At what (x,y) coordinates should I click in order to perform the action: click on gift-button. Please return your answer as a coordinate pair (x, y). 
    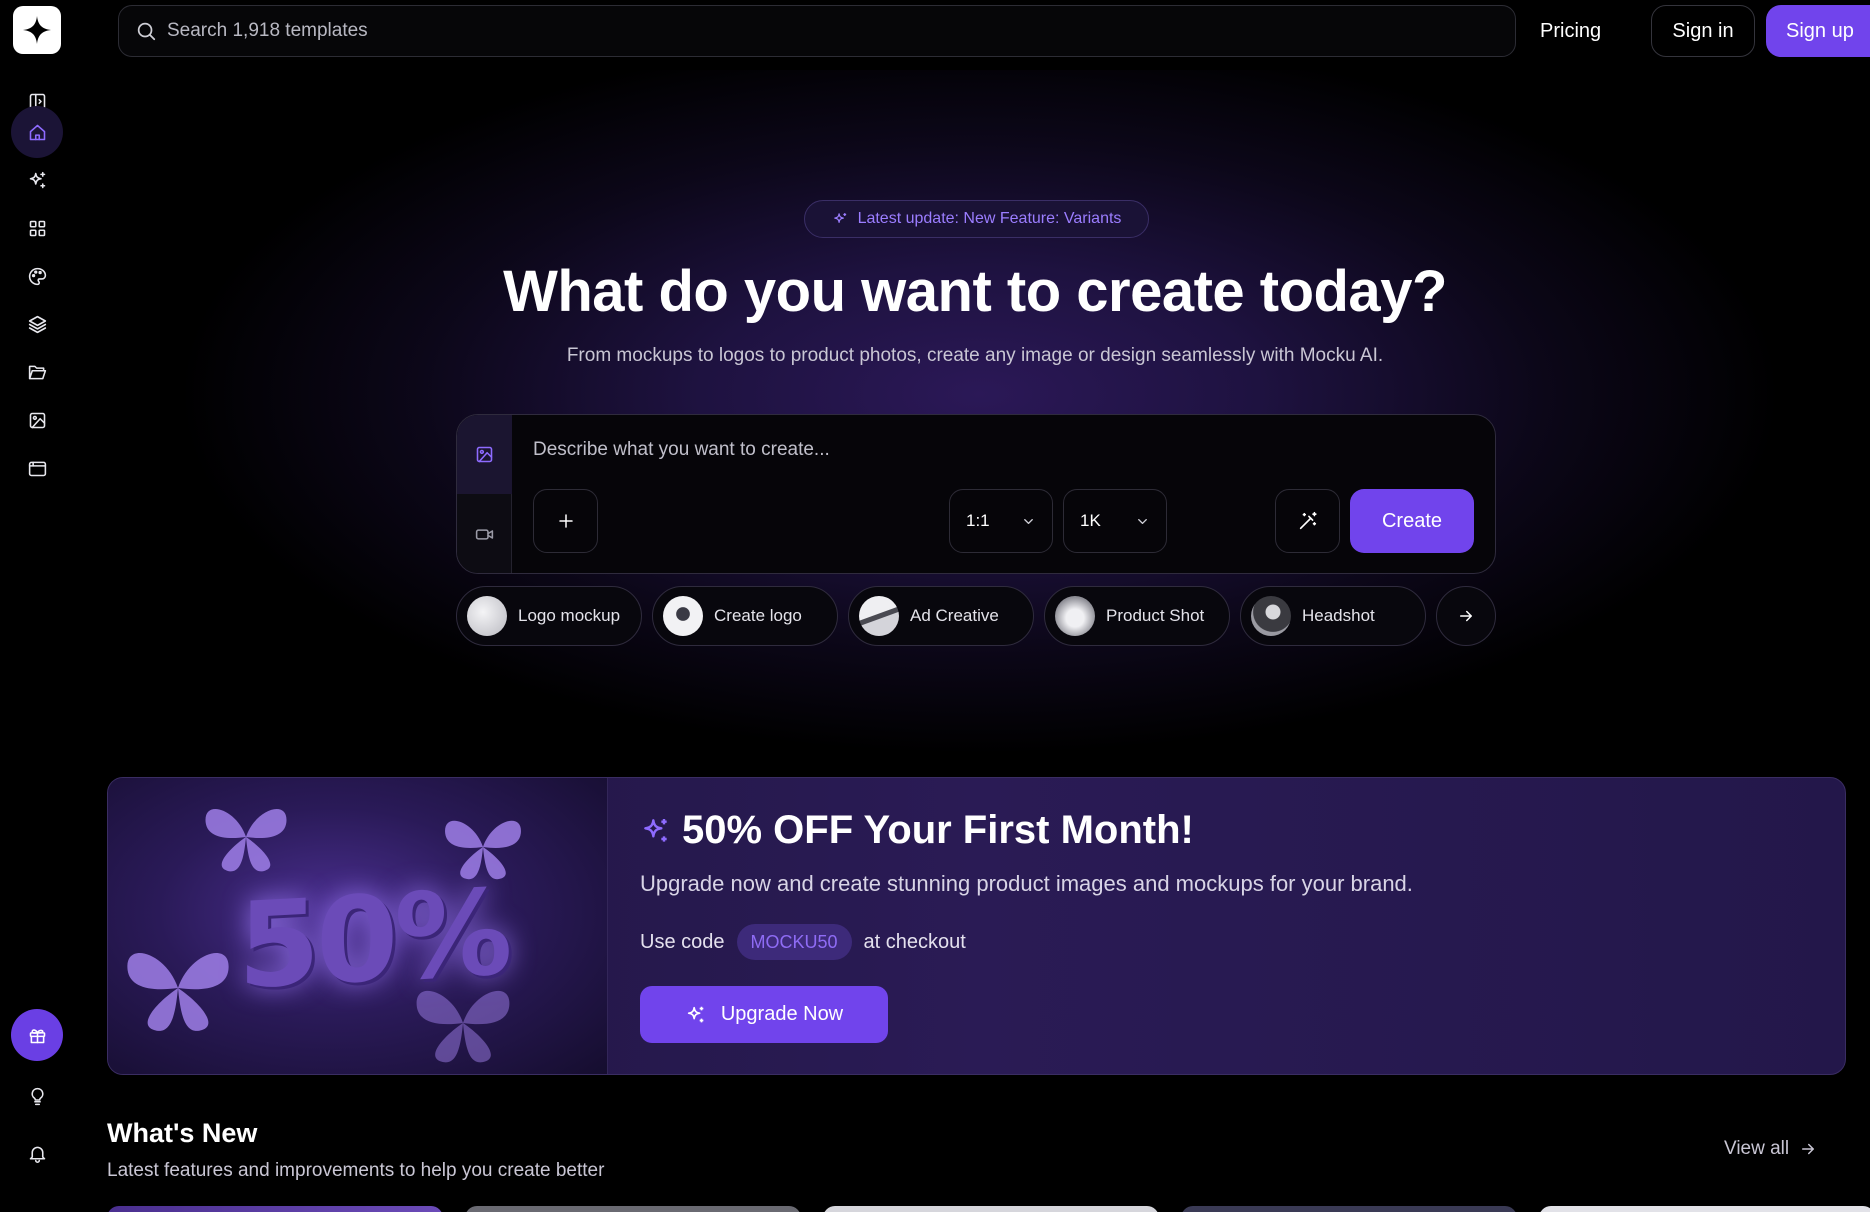
    Looking at the image, I should click on (37, 1035).